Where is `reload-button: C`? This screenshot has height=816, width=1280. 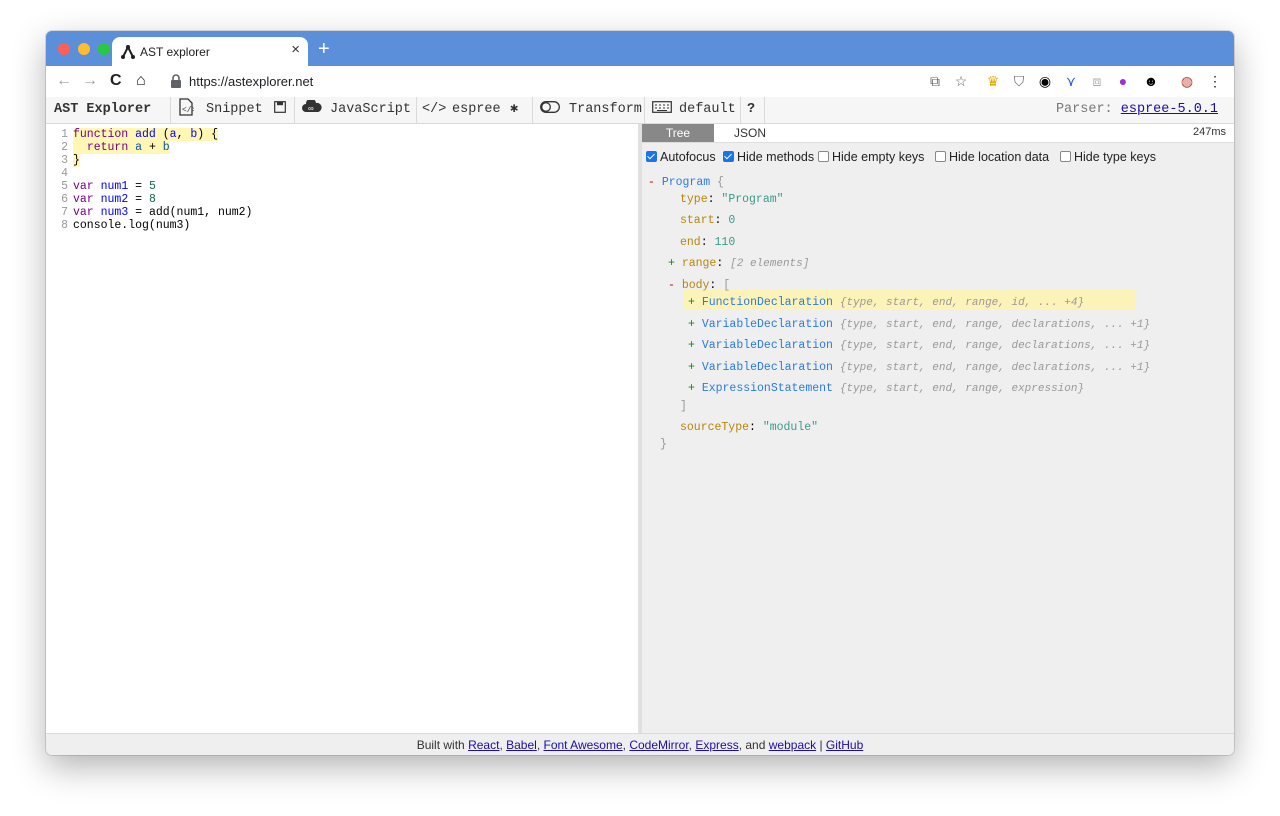
reload-button: C is located at coordinates (116, 81).